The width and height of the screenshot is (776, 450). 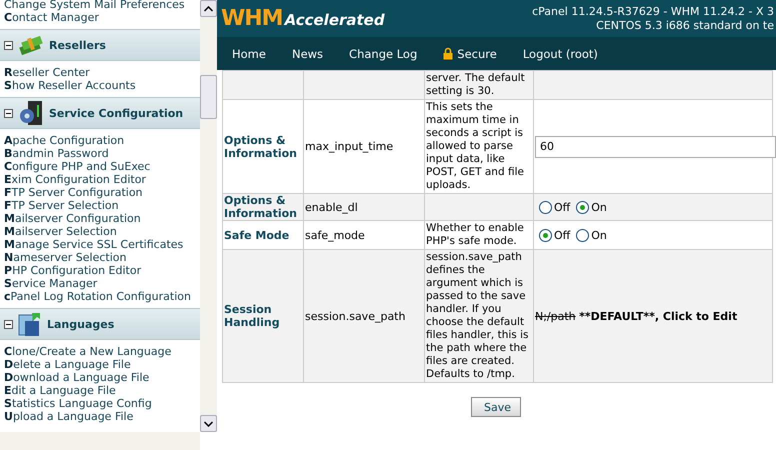 What do you see at coordinates (100, 231) in the screenshot?
I see `sidebar-link: Mailserver Selection` at bounding box center [100, 231].